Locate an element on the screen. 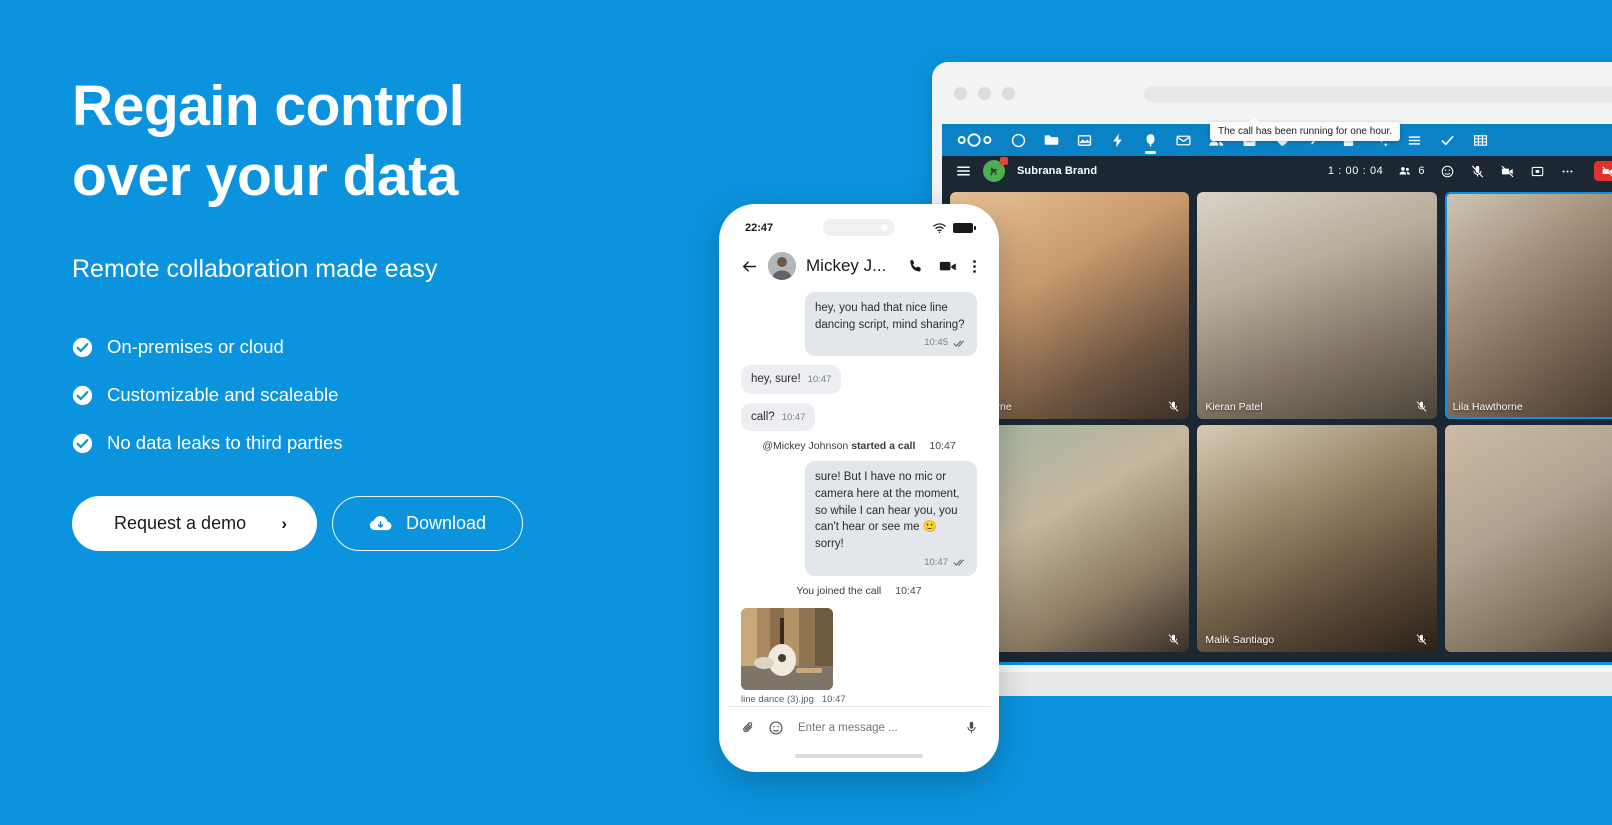 Image resolution: width=1612 pixels, height=825 pixels. participant-name: Kieran Patel is located at coordinates (1234, 407).